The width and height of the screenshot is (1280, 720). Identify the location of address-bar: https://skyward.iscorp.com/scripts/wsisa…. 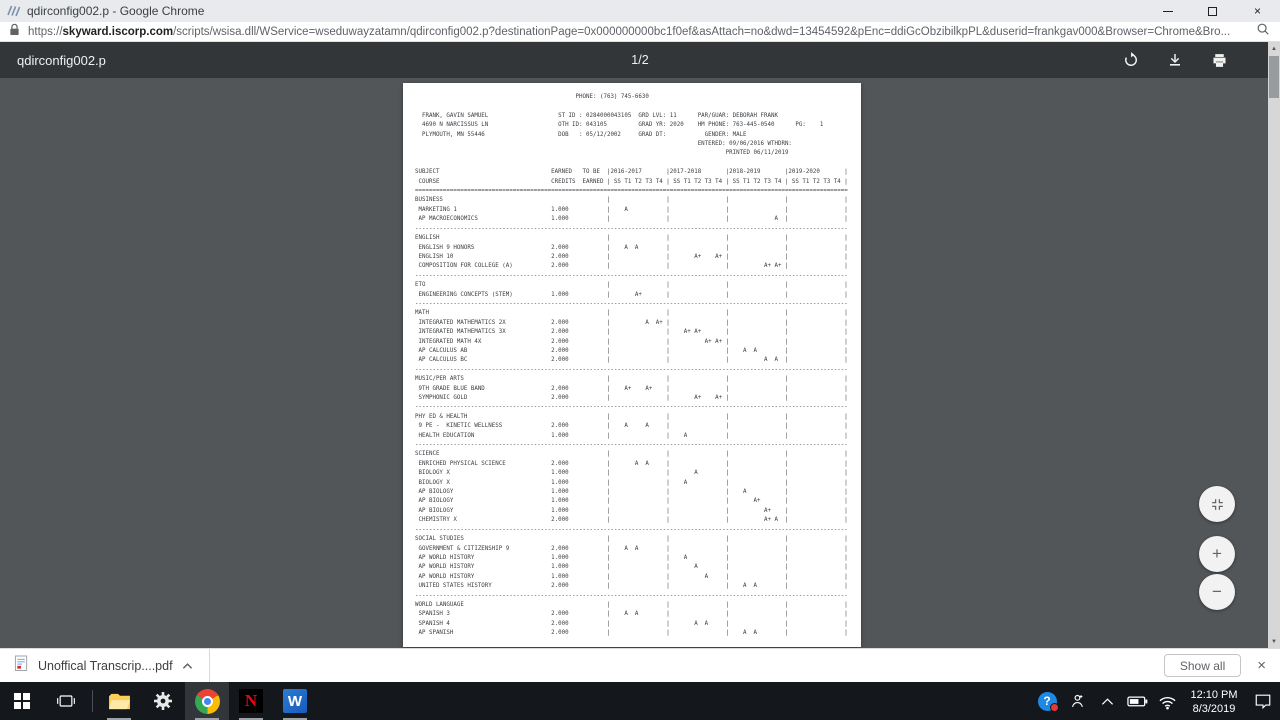
(640, 32).